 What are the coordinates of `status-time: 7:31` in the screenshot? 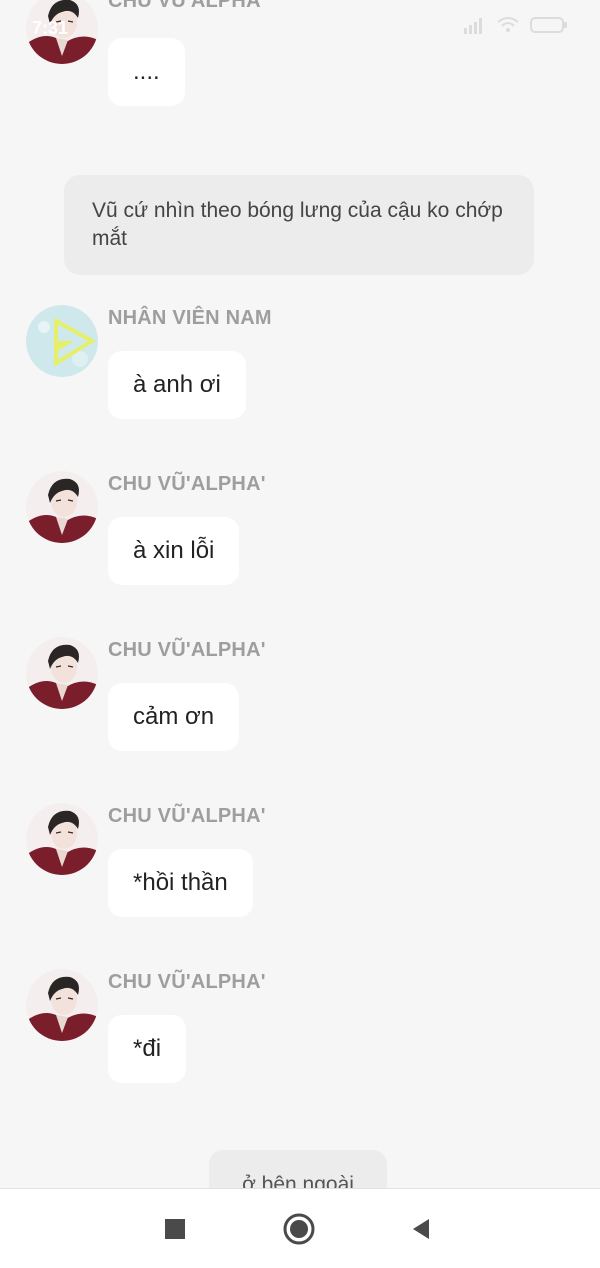 It's located at (50, 28).